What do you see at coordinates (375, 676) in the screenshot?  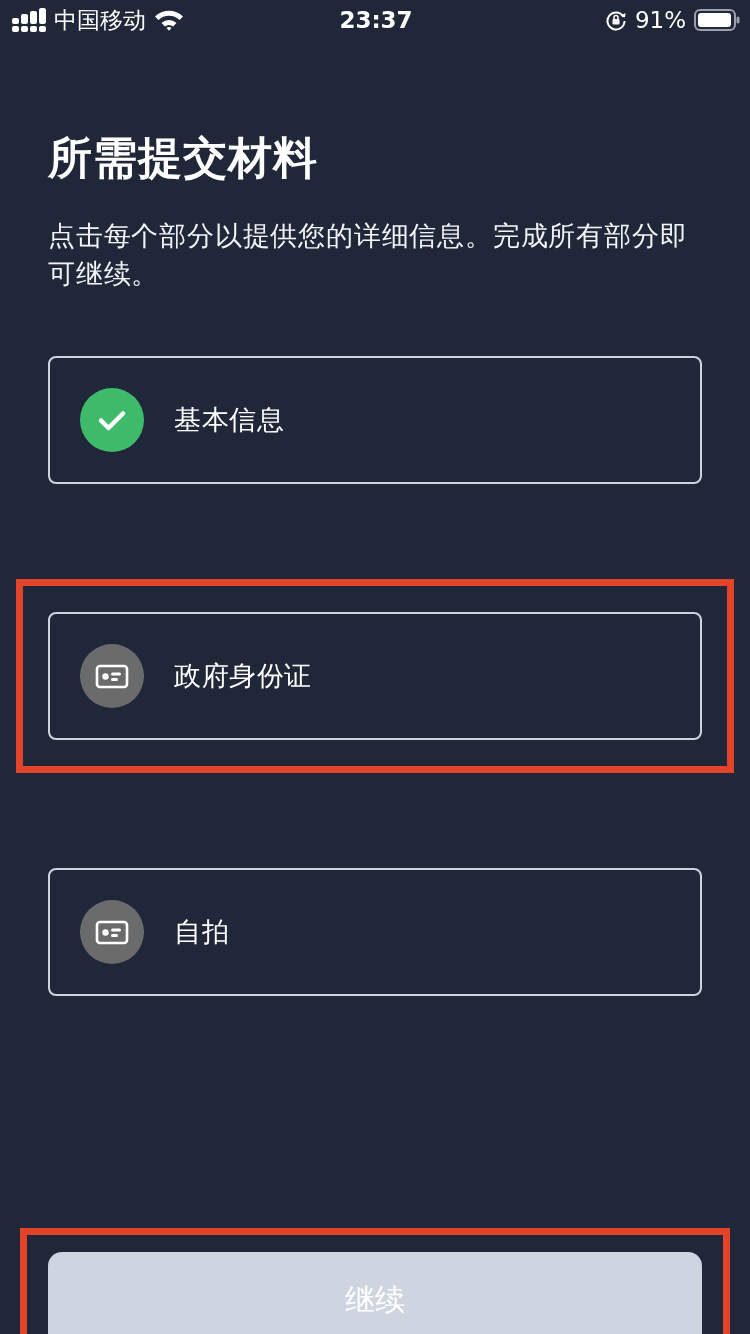 I see `section-card: 政府身份证` at bounding box center [375, 676].